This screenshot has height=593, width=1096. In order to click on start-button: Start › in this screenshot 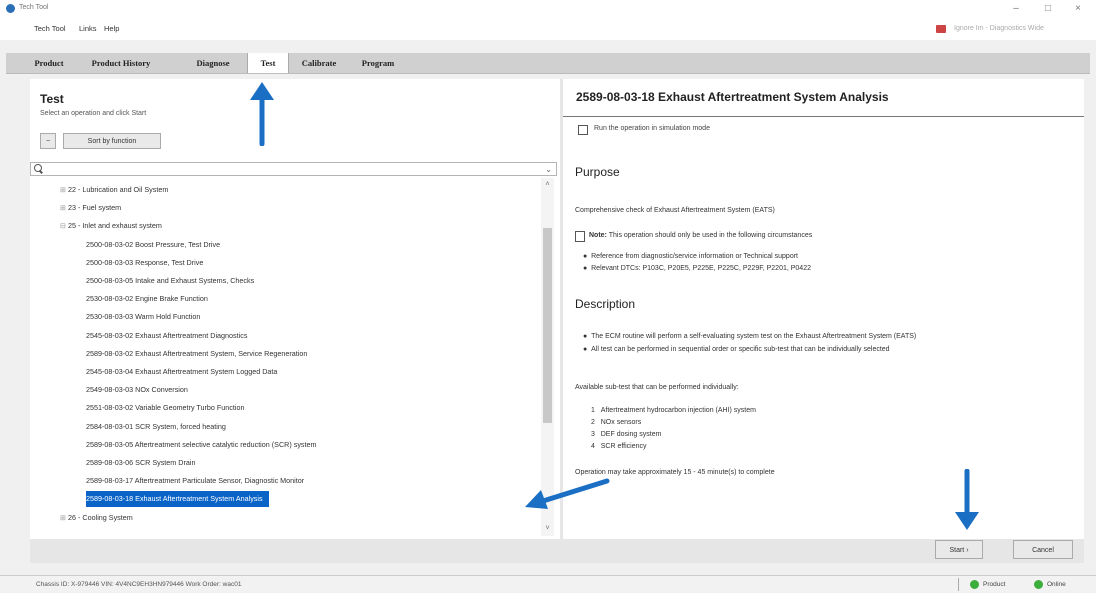, I will do `click(959, 549)`.